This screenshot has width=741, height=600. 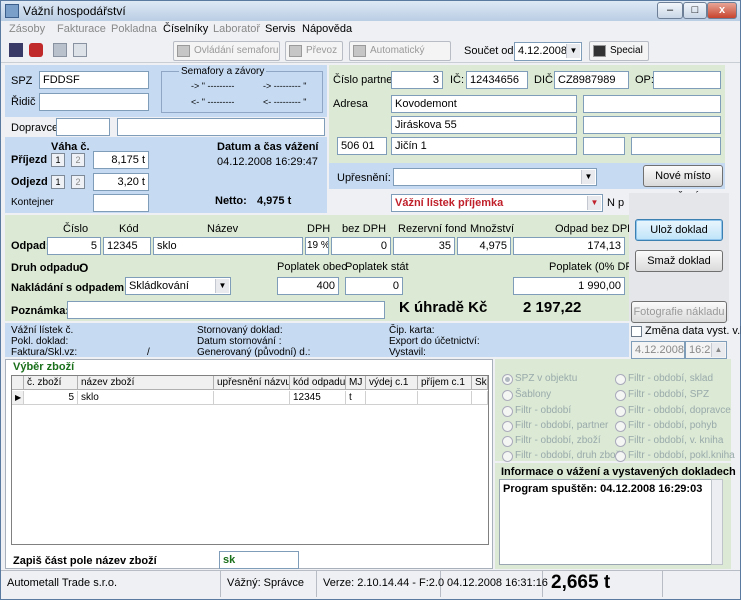 I want to click on spz-input: FDDSF, so click(x=94, y=80).